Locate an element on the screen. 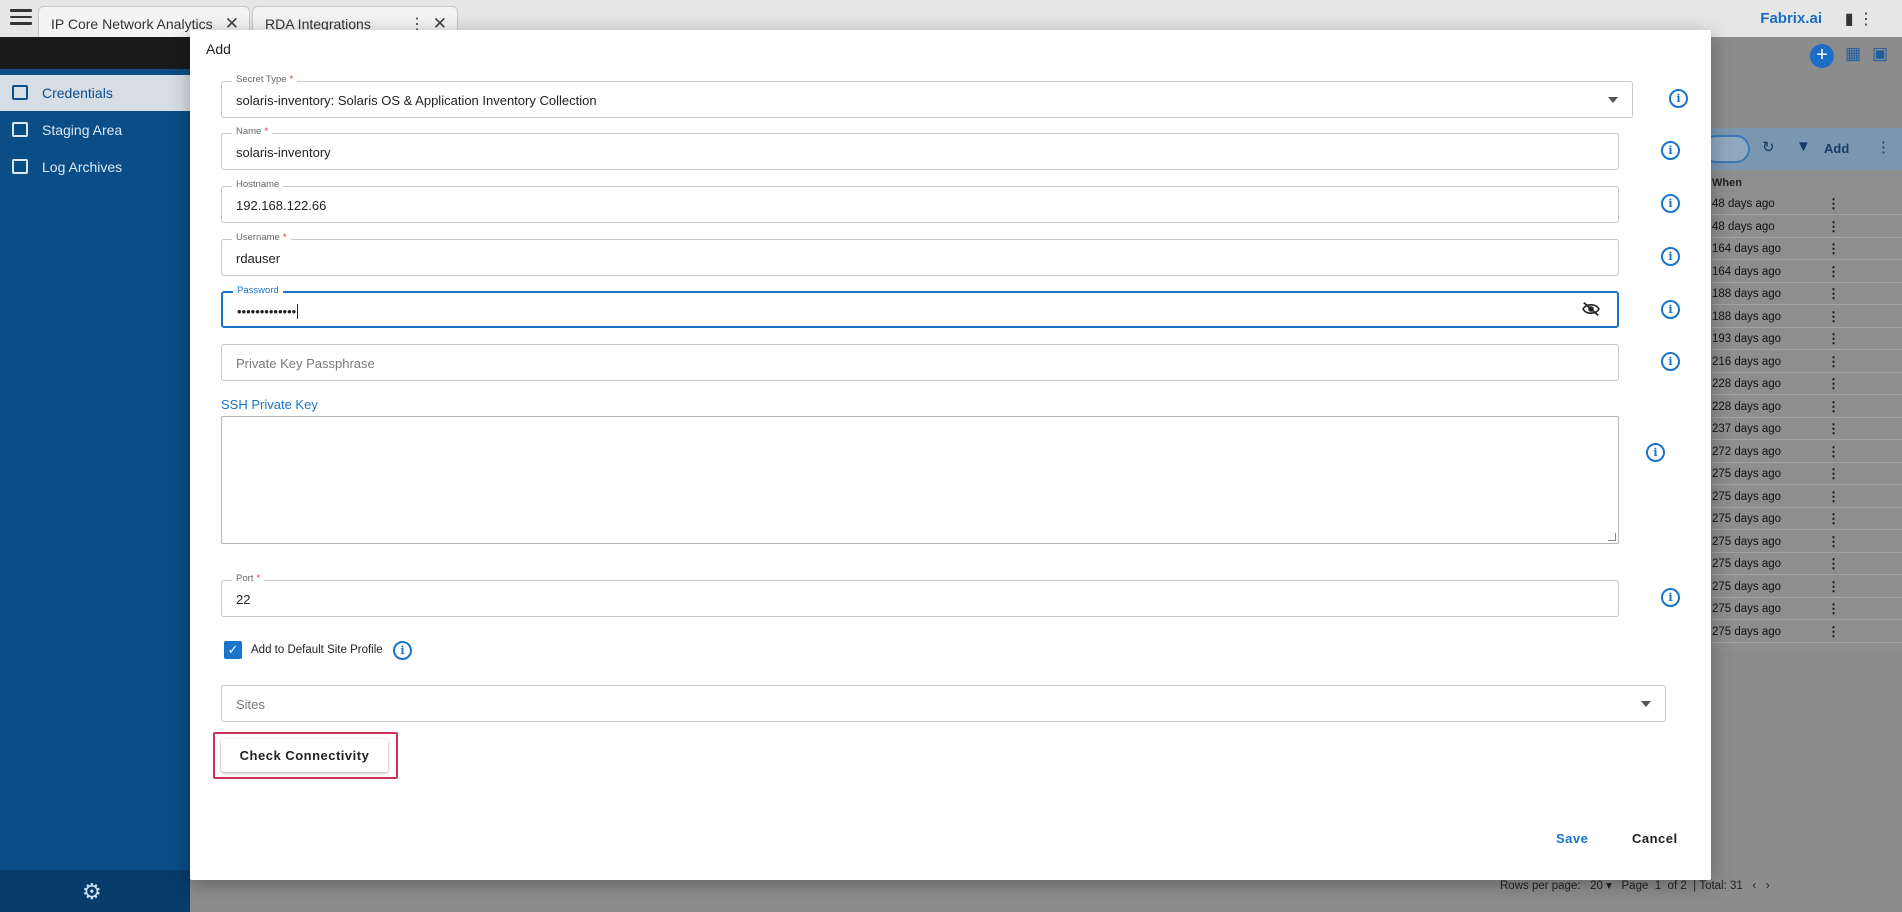 The image size is (1902, 912). save-button: Save is located at coordinates (1572, 838).